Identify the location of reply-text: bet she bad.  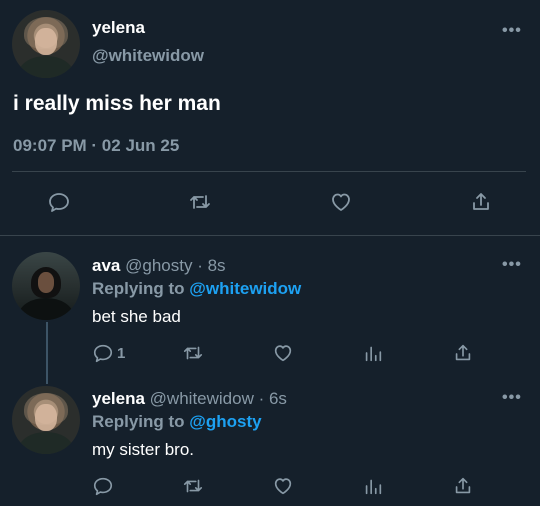
(136, 316).